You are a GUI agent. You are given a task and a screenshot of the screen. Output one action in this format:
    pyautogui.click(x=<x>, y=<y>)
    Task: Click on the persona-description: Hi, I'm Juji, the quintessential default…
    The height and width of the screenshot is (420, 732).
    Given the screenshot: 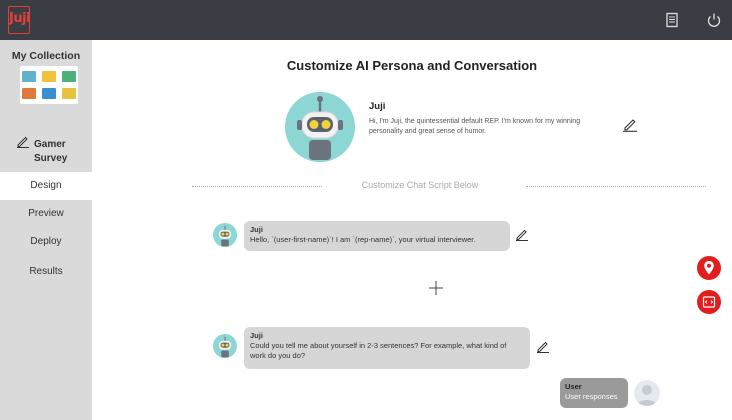 What is the action you would take?
    pyautogui.click(x=475, y=126)
    